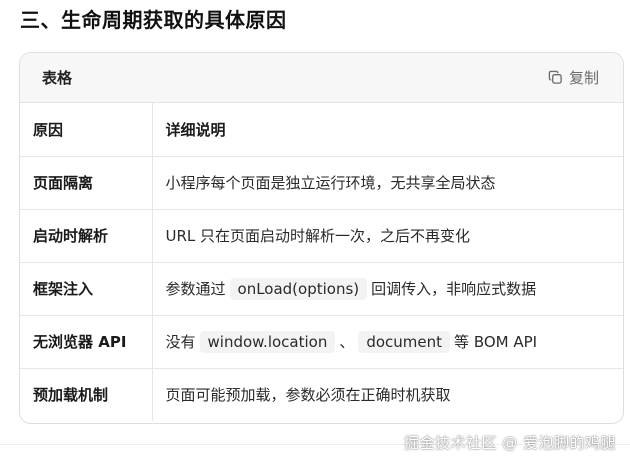  I want to click on column-header-reason: 原因, so click(86, 130).